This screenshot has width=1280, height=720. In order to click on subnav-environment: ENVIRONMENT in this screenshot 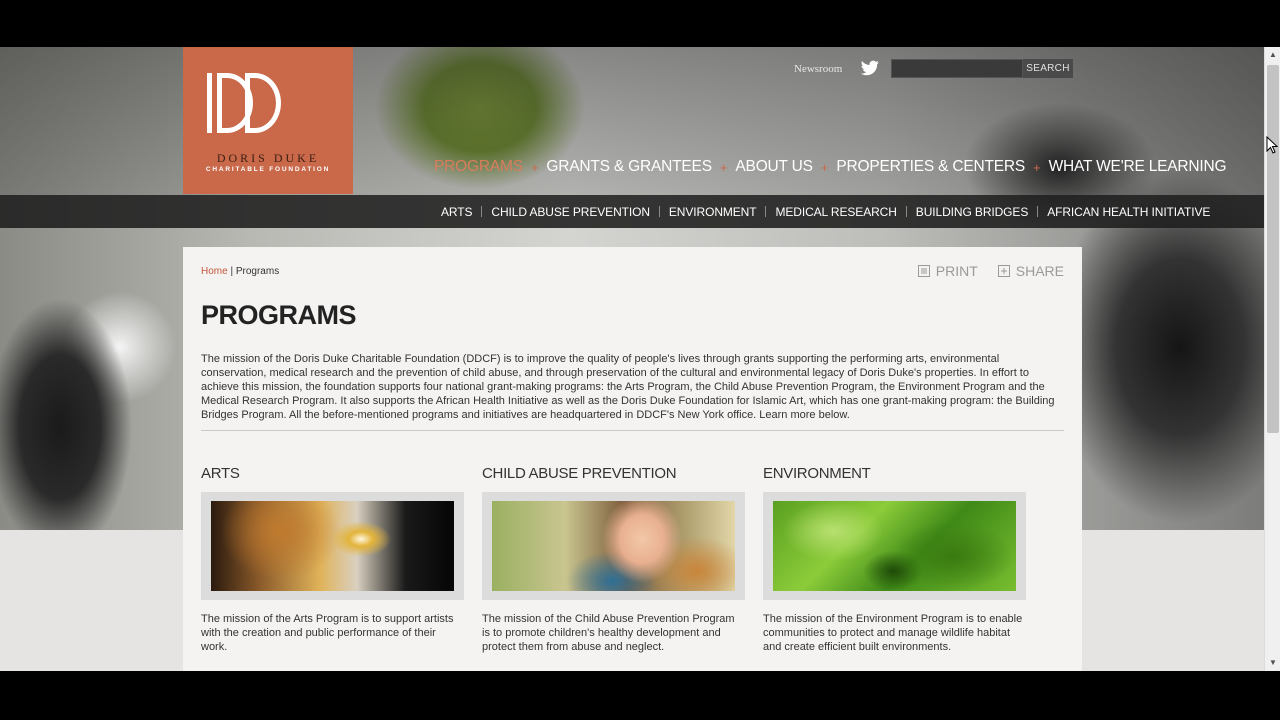, I will do `click(713, 212)`.